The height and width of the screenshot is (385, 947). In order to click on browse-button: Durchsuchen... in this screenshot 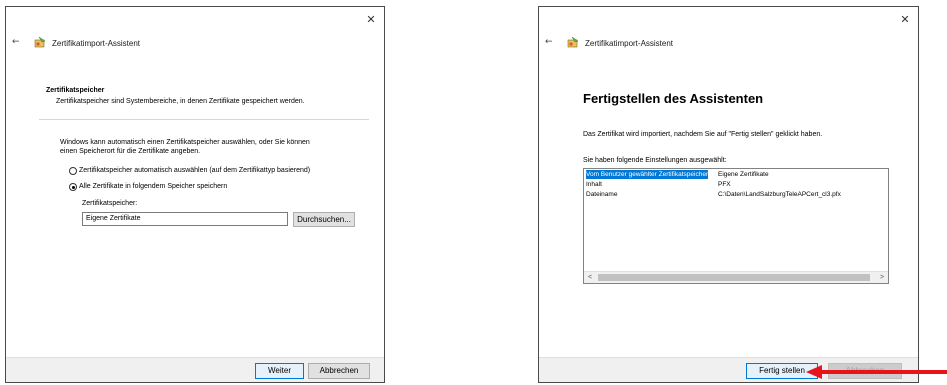, I will do `click(324, 219)`.